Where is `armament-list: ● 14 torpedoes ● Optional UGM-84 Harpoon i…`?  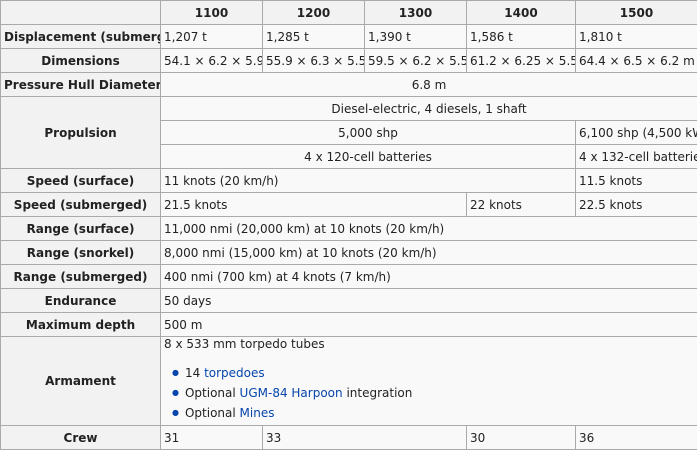
armament-list: ● 14 torpedoes ● Optional UGM-84 Harpoon i… is located at coordinates (429, 393).